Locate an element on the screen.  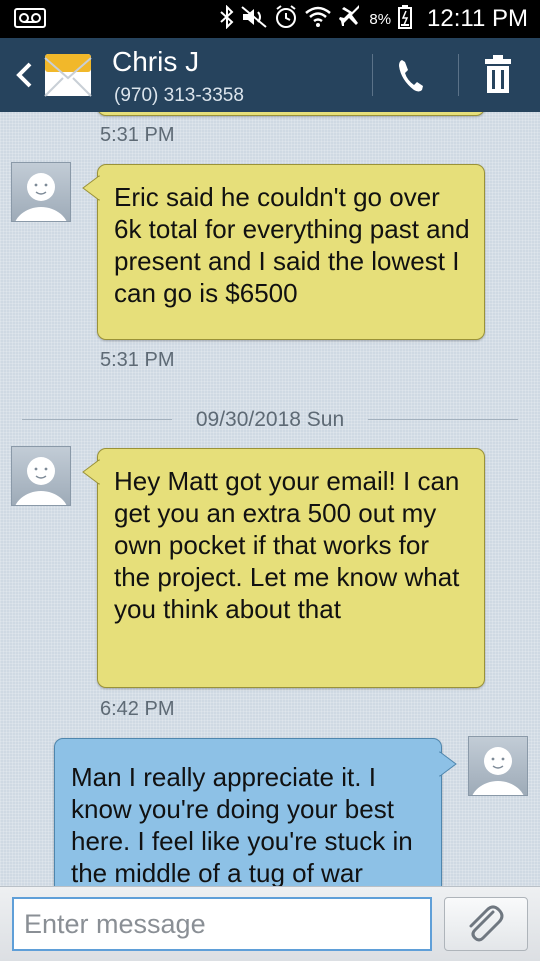
airplane-icon is located at coordinates (350, 19).